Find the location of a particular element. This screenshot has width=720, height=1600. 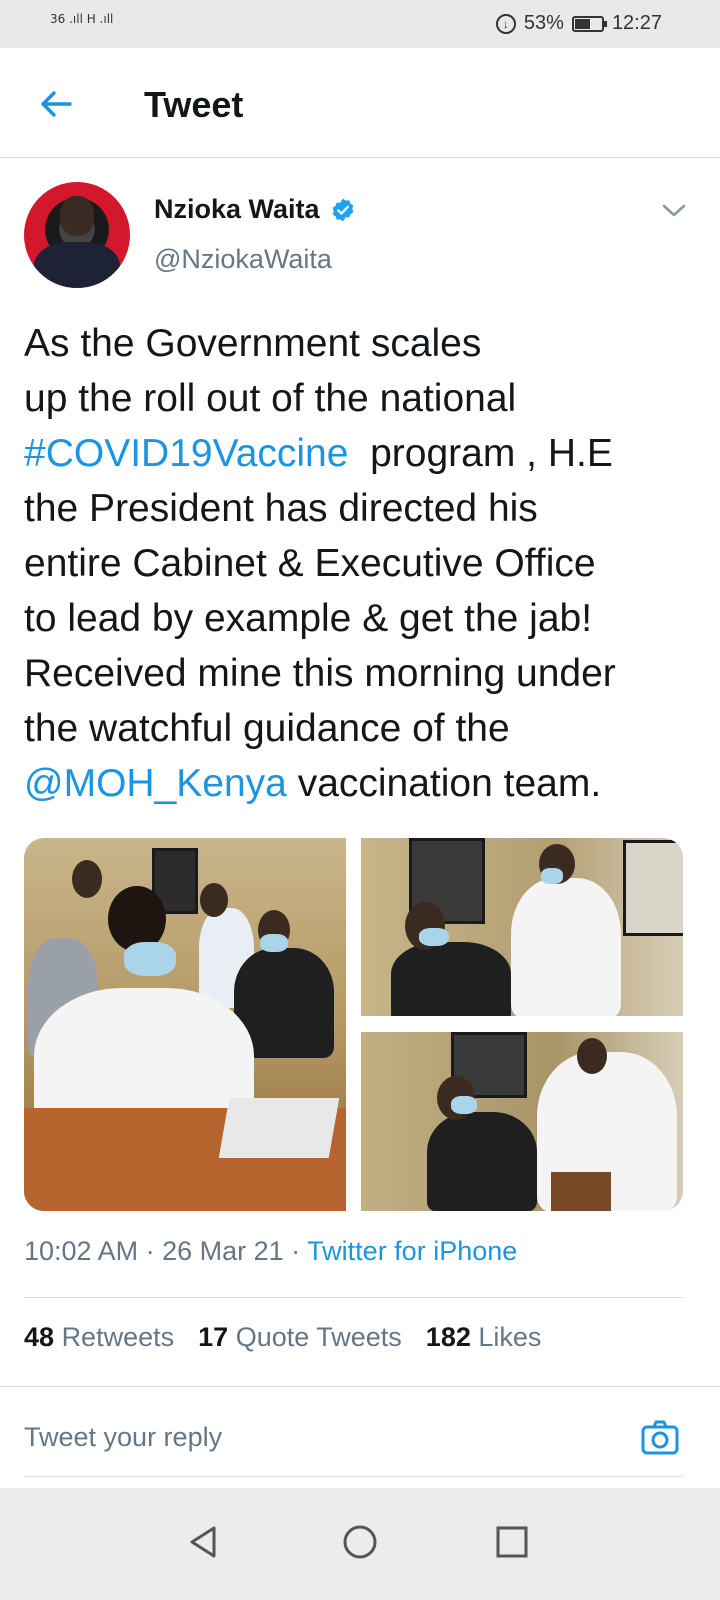

tweet-text-part: vaccination team. is located at coordinates (444, 783).